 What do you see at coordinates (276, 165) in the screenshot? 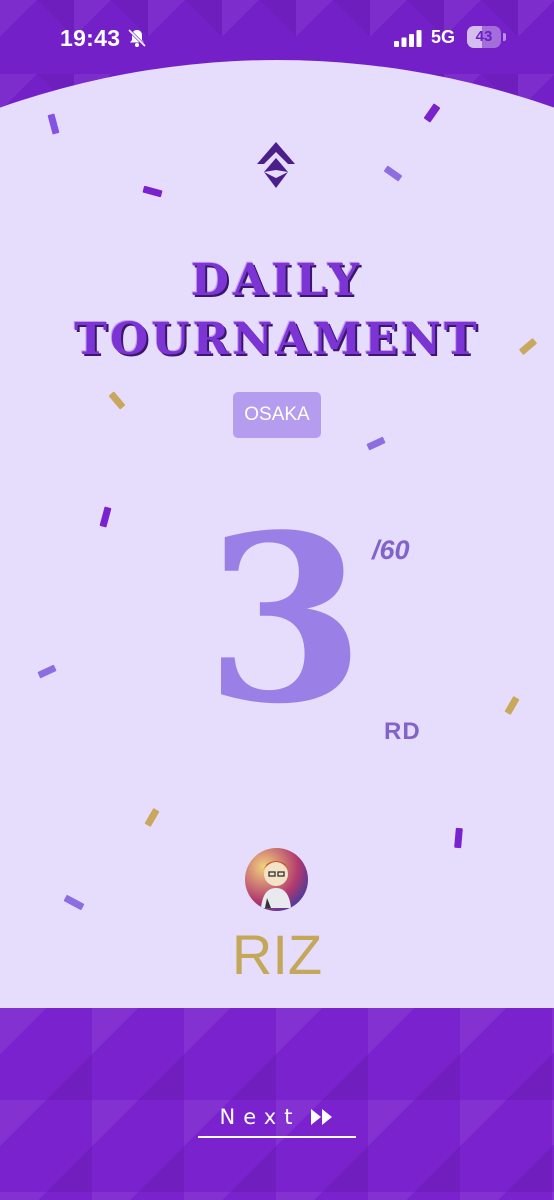
I see `spade-icon` at bounding box center [276, 165].